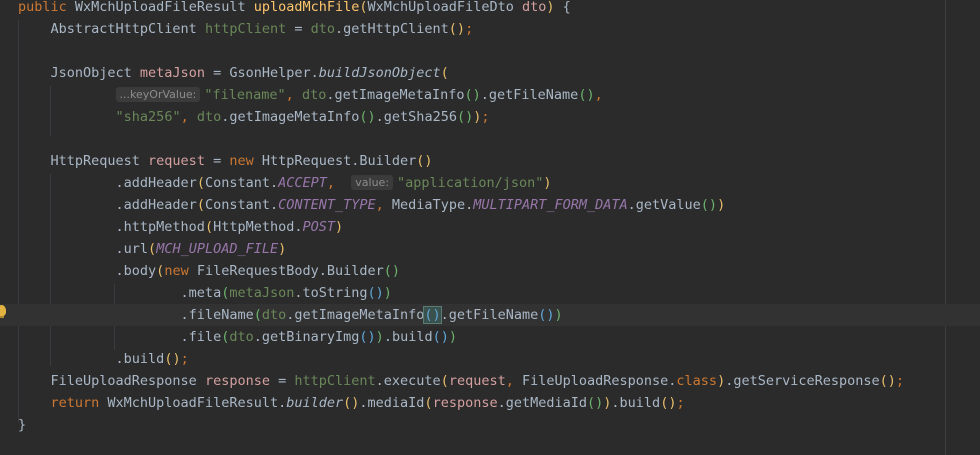  What do you see at coordinates (490, 271) in the screenshot?
I see `code-line: .body(new FileRequestBody.Builder()` at bounding box center [490, 271].